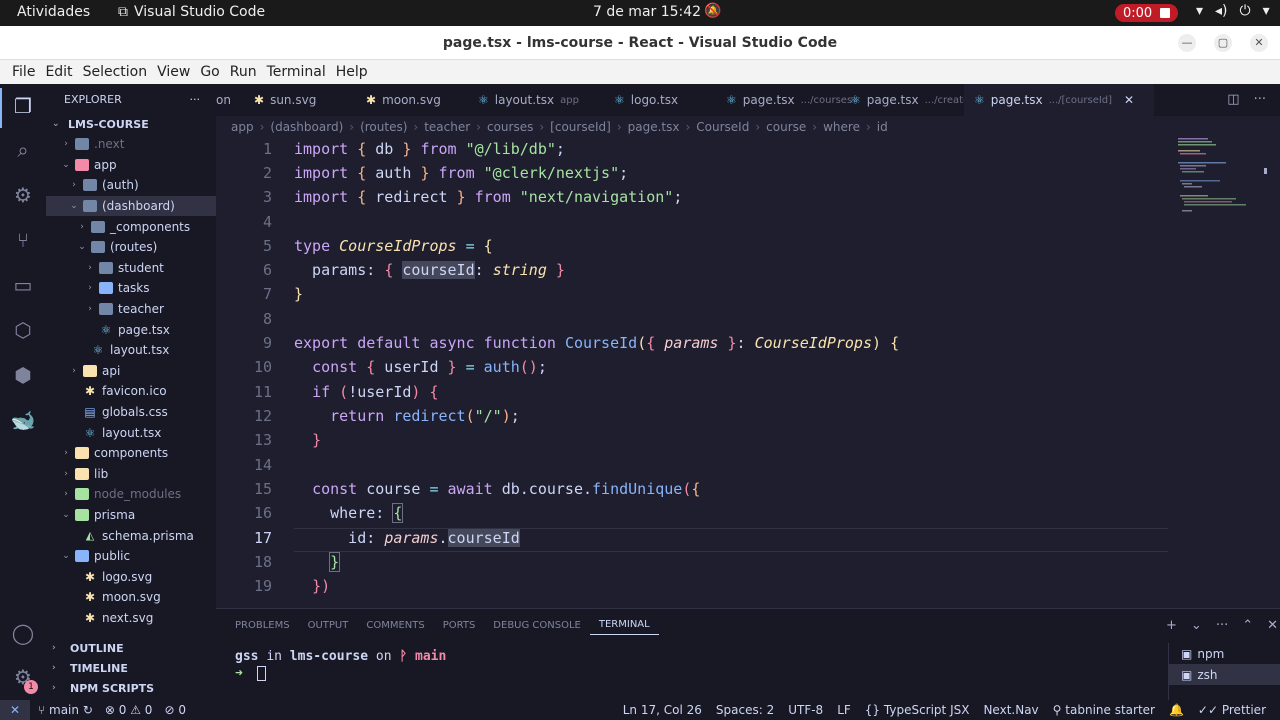  I want to click on file-item: ✱ next.svg, so click(131, 618).